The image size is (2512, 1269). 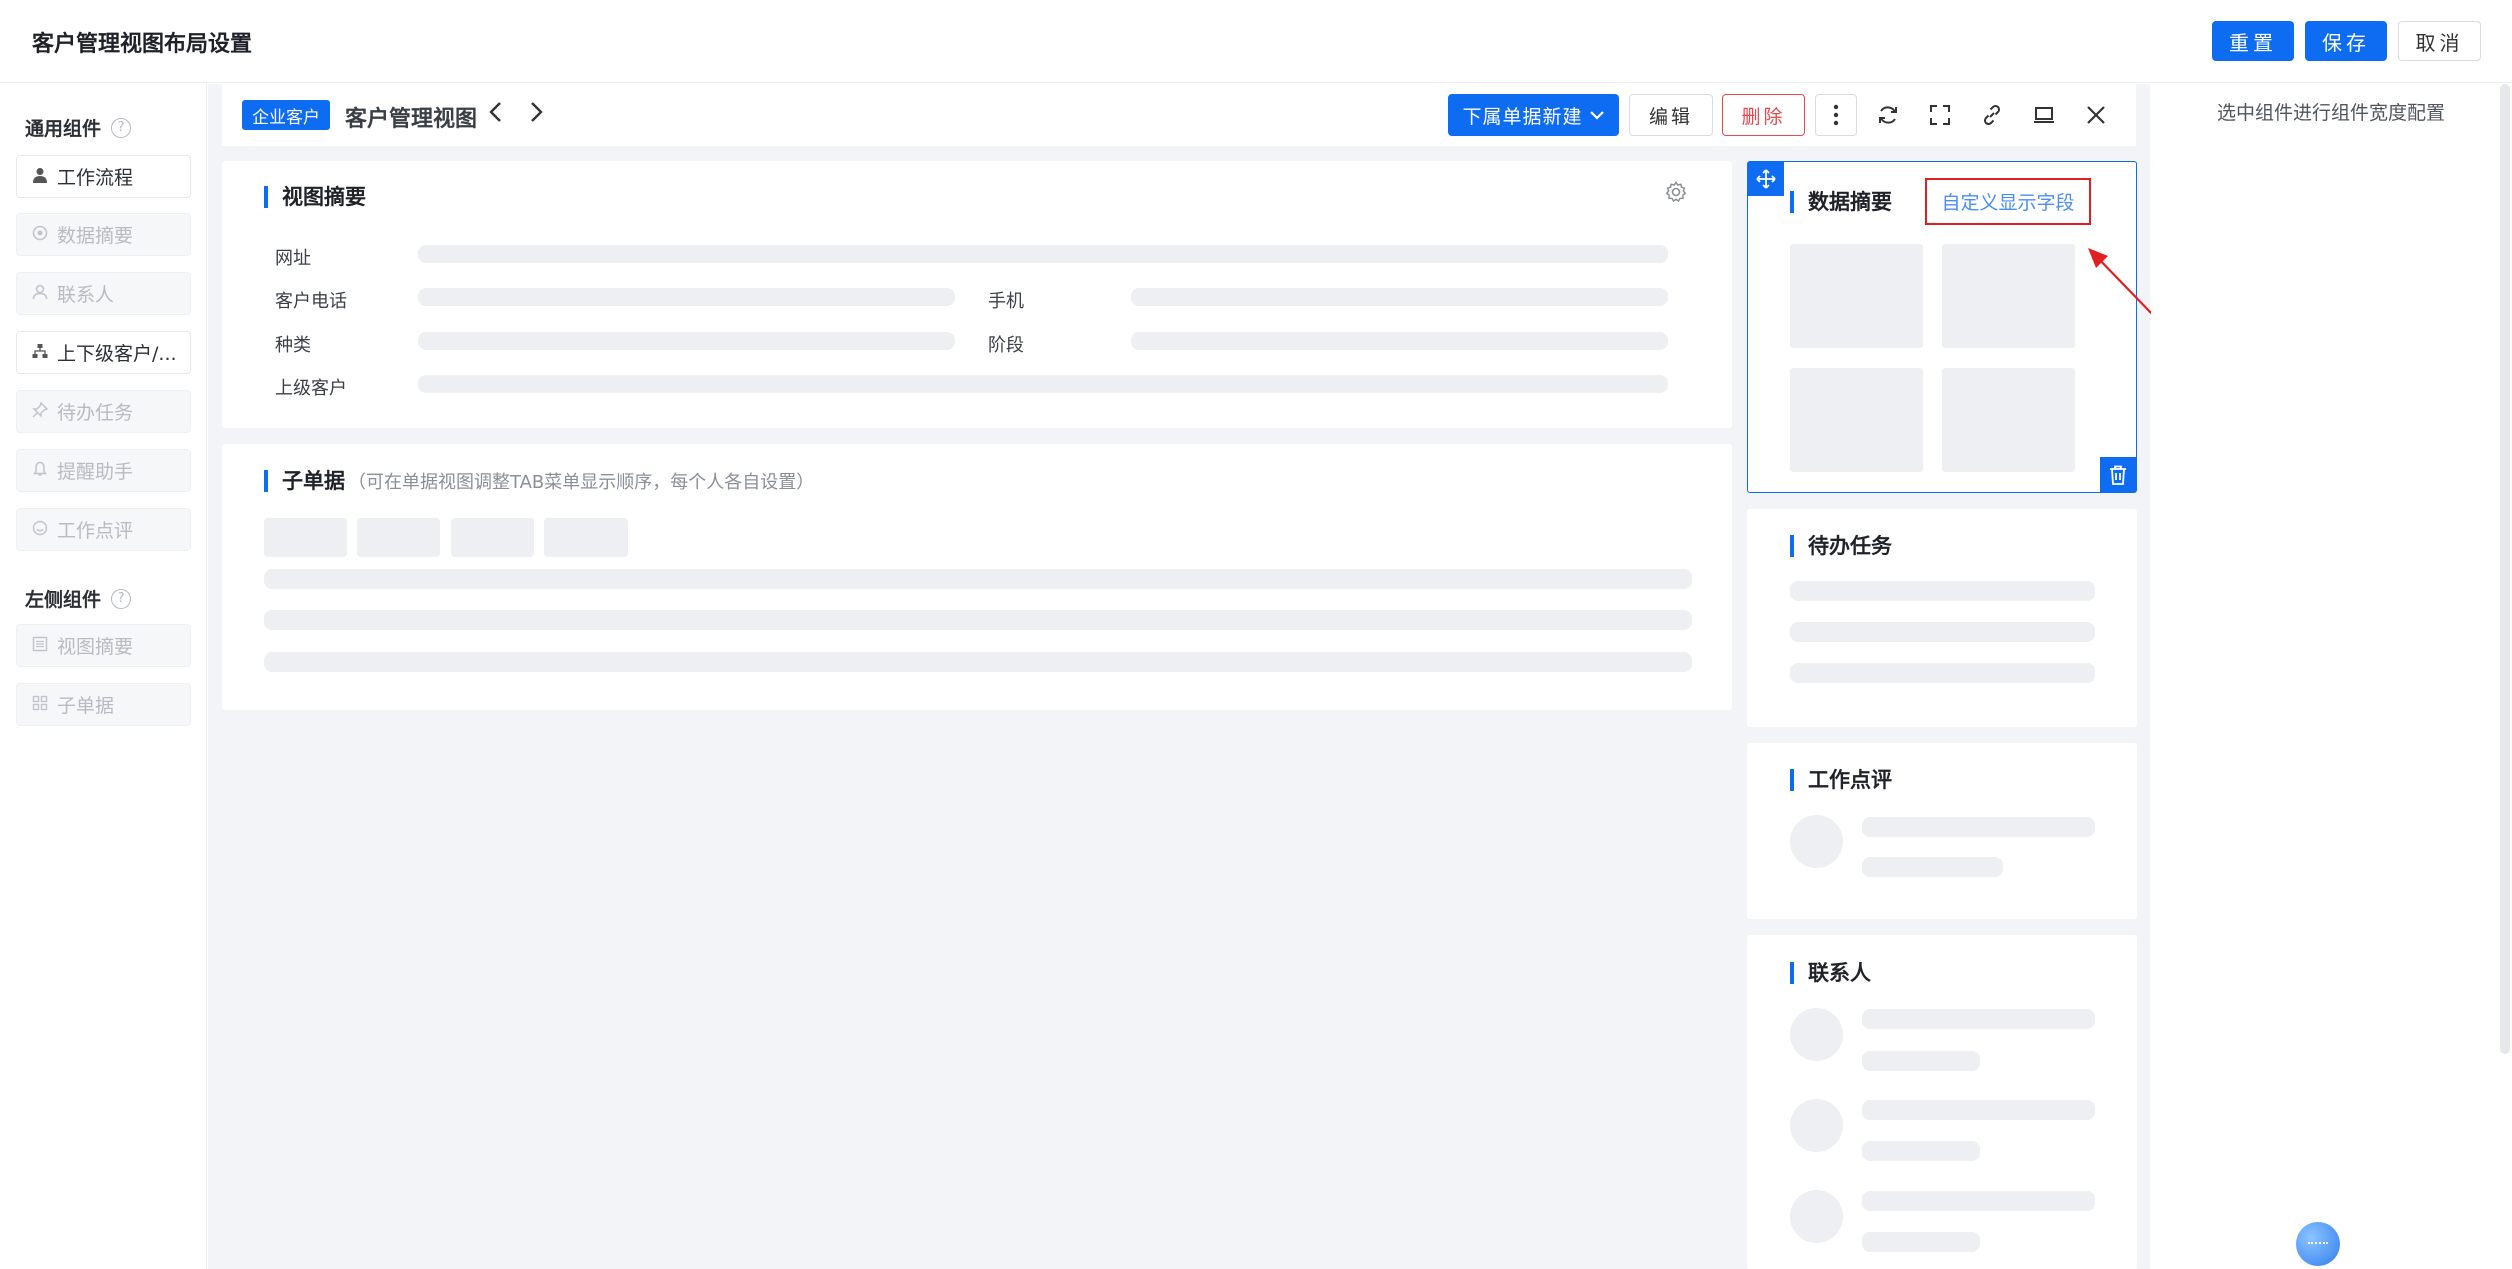 What do you see at coordinates (1841, 780) in the screenshot?
I see `work-review-title: 工作点评` at bounding box center [1841, 780].